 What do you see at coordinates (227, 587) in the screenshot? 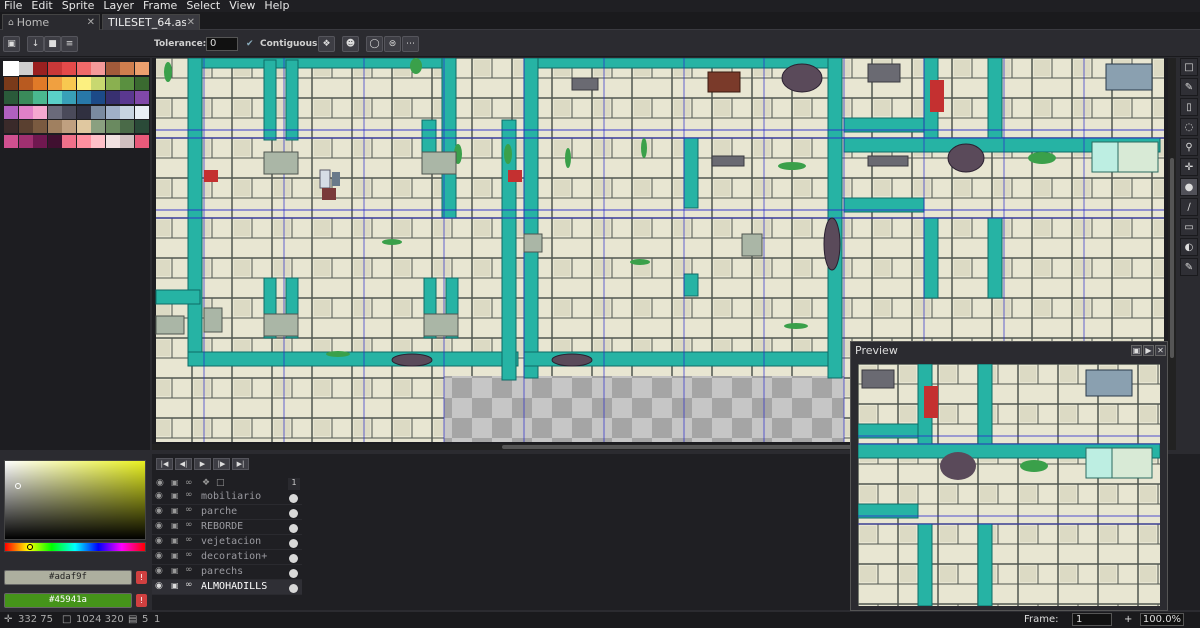
I see `layer-row-active: ◉ ▣ ∞ ALMOHADILLS` at bounding box center [227, 587].